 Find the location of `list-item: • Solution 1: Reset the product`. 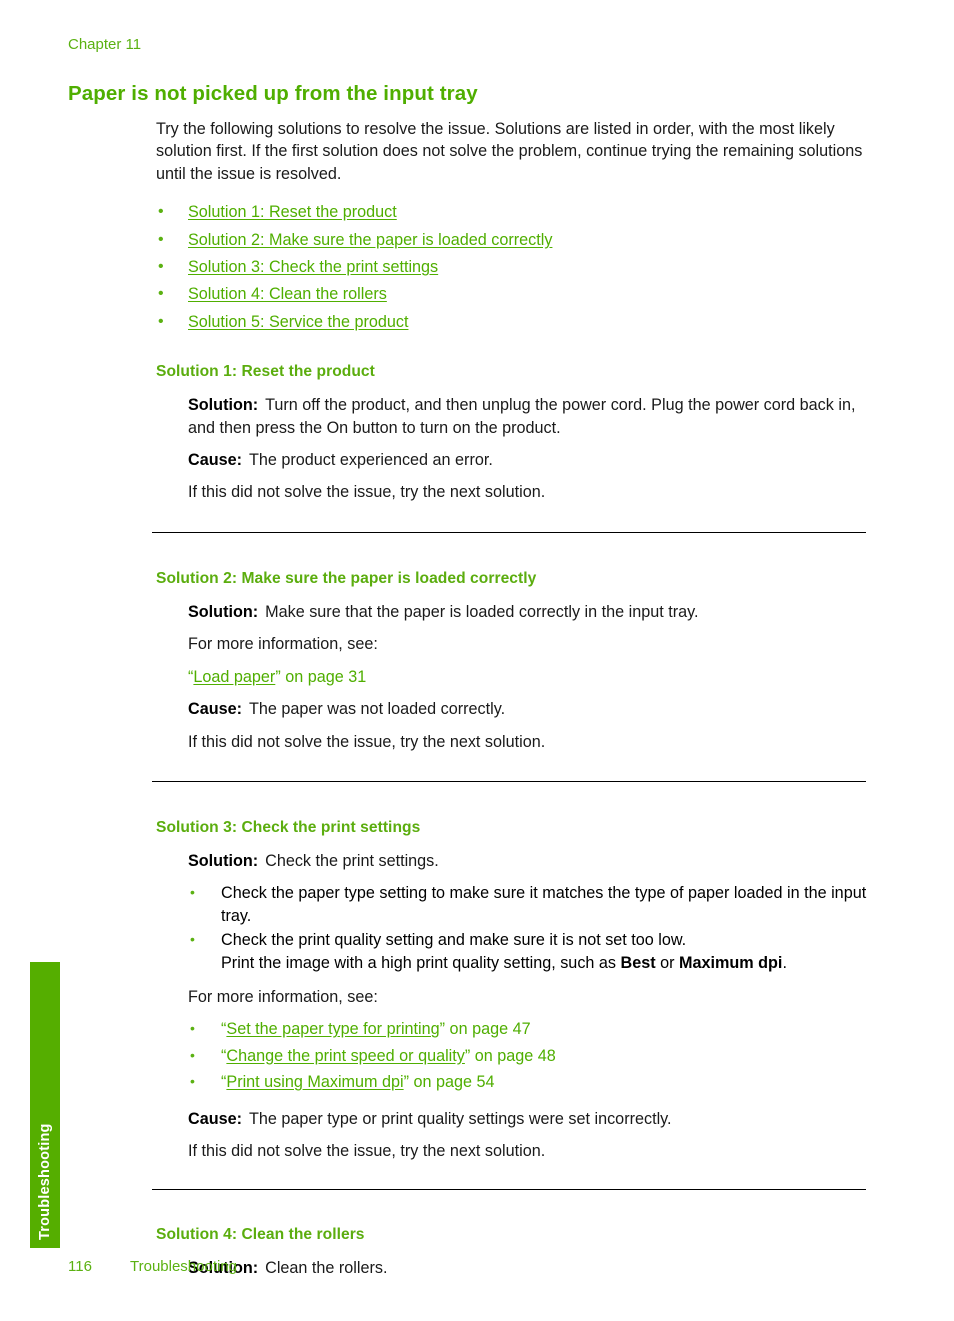

list-item: • Solution 1: Reset the product is located at coordinates (517, 212).